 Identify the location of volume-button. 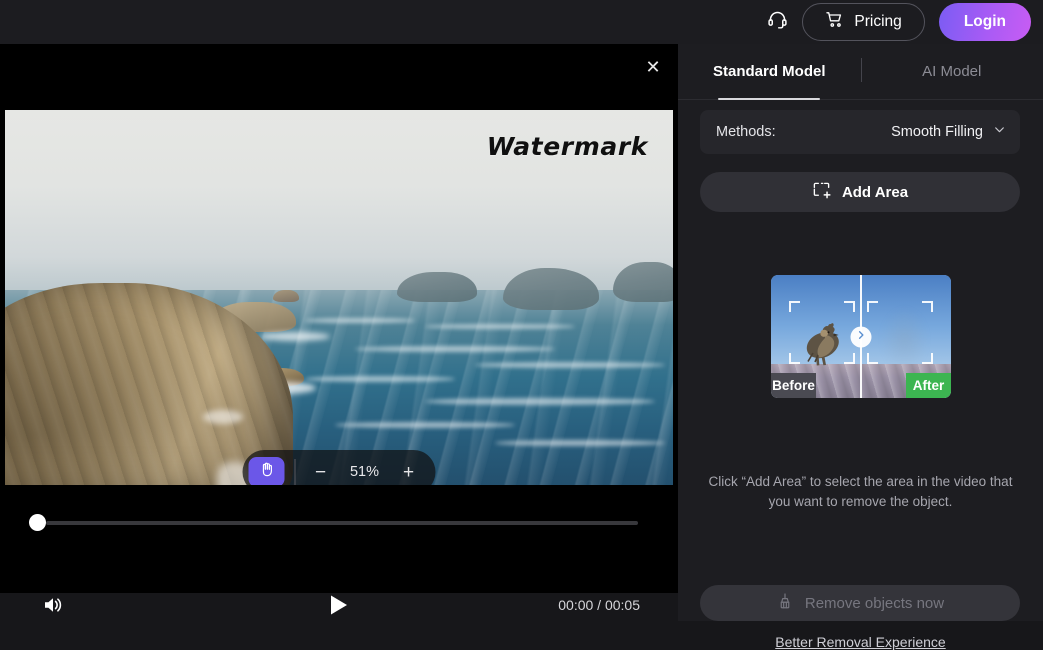
(53, 607).